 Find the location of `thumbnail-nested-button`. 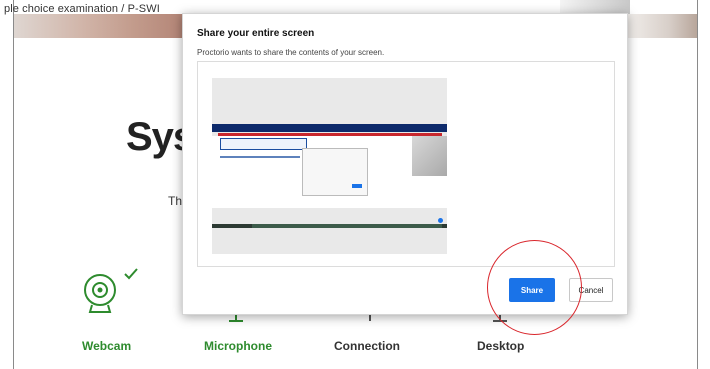

thumbnail-nested-button is located at coordinates (357, 186).